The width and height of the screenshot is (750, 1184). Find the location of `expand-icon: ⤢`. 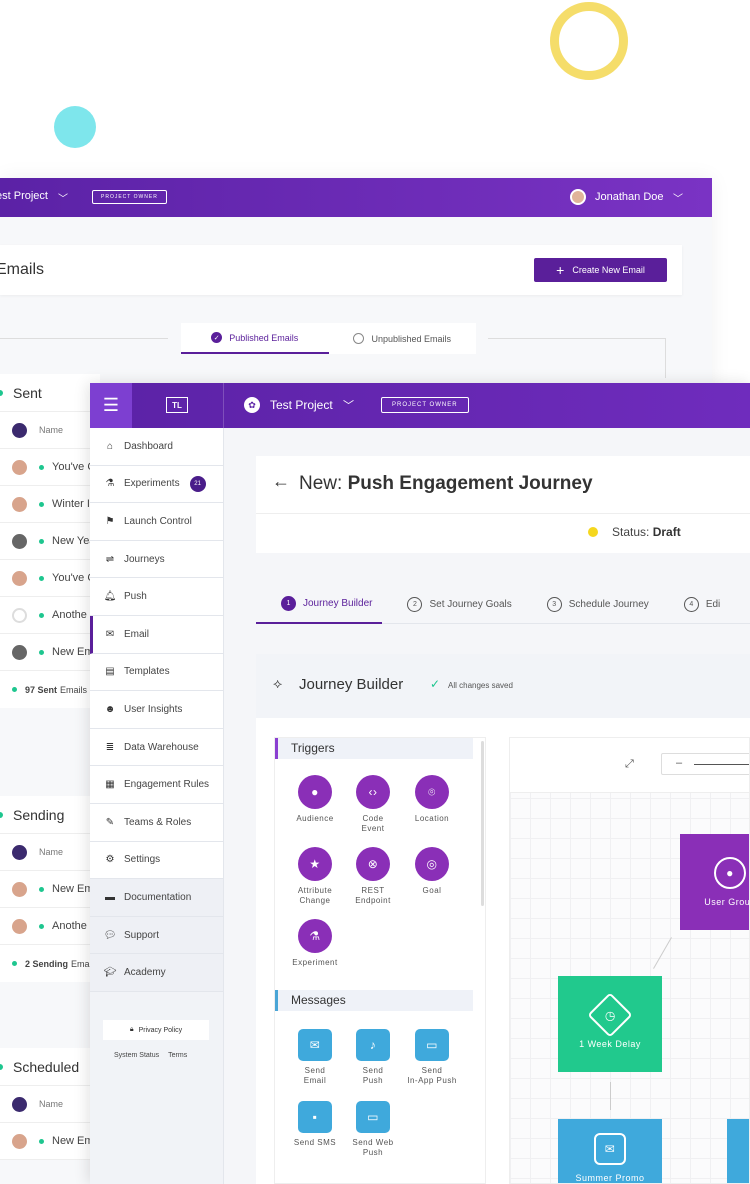

expand-icon: ⤢ is located at coordinates (629, 764).